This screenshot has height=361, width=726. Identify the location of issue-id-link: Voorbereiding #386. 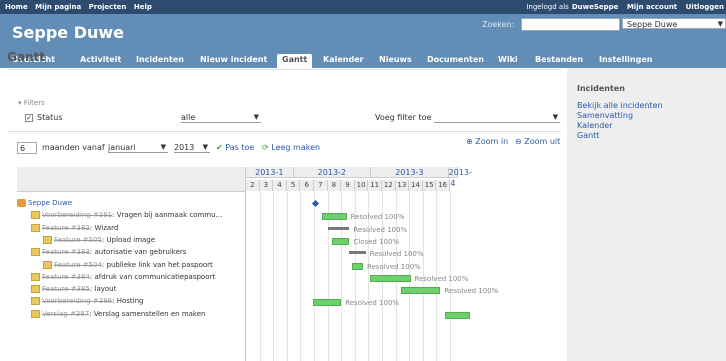
(77, 301).